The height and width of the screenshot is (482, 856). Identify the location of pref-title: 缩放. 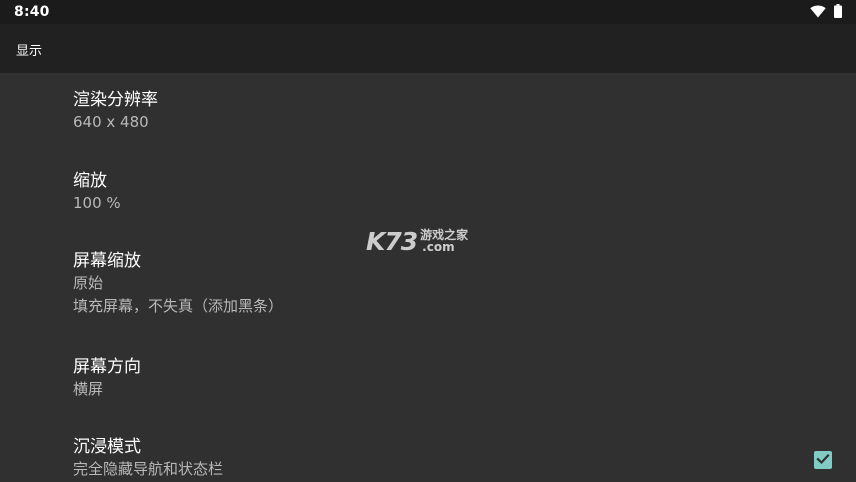
(90, 181).